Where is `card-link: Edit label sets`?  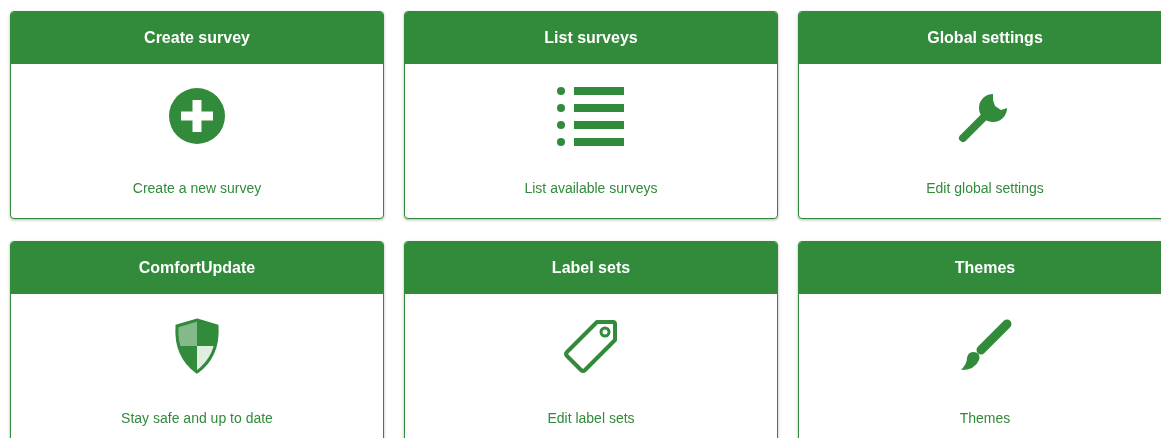 card-link: Edit label sets is located at coordinates (591, 418).